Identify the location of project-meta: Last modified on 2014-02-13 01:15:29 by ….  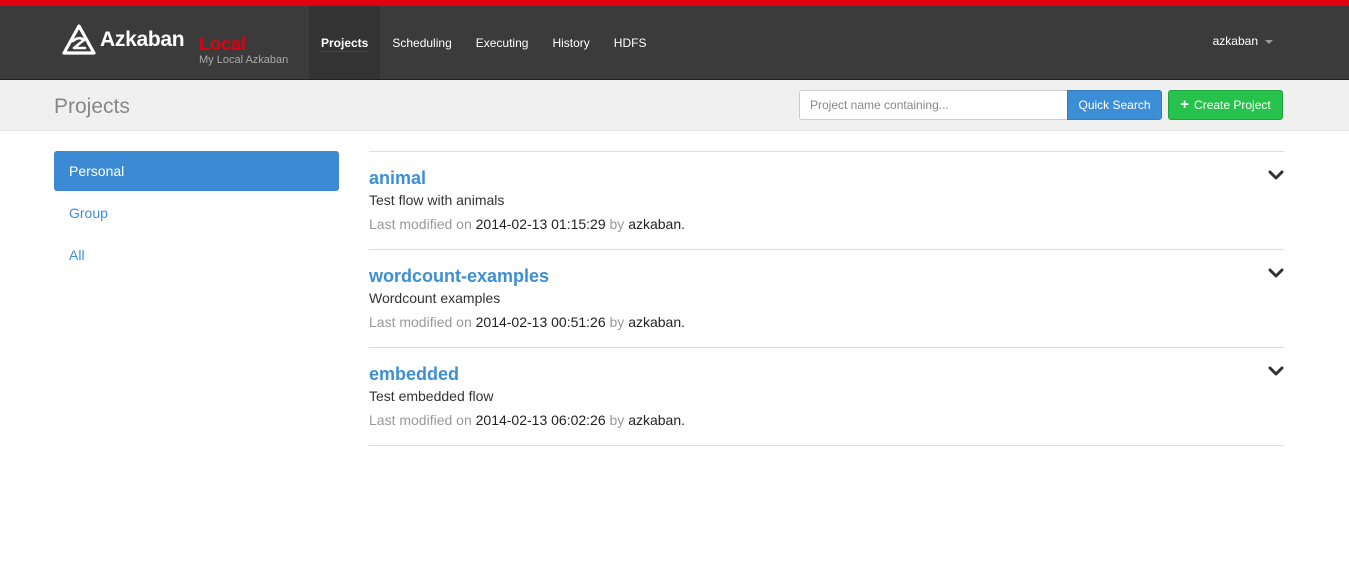
(527, 224).